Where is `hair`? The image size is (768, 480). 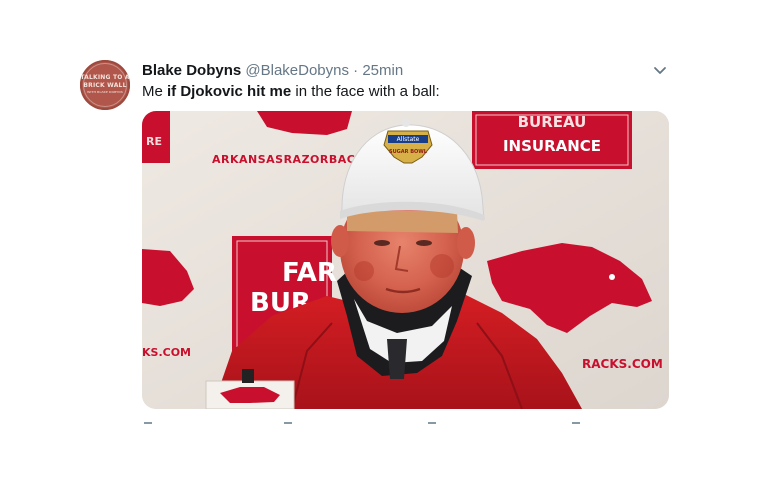 hair is located at coordinates (402, 222).